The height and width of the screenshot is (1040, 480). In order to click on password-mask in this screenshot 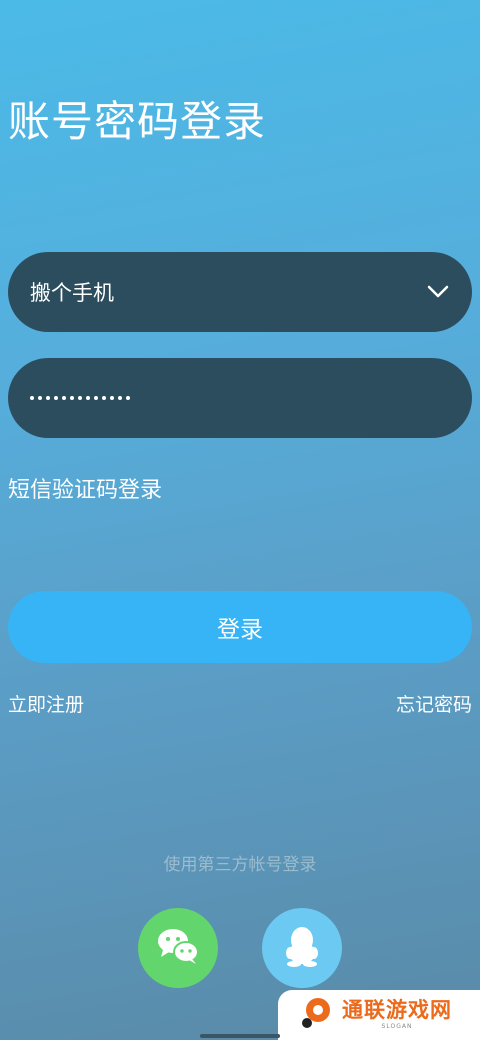, I will do `click(80, 398)`.